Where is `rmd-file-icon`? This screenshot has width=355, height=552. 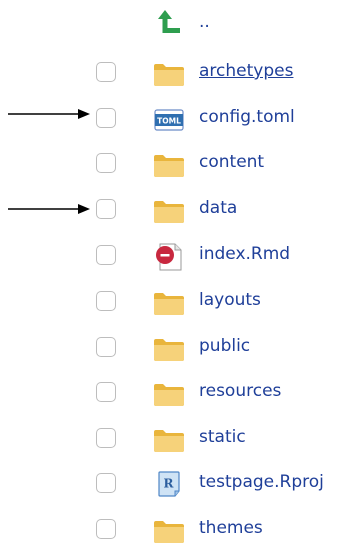
rmd-file-icon is located at coordinates (169, 256).